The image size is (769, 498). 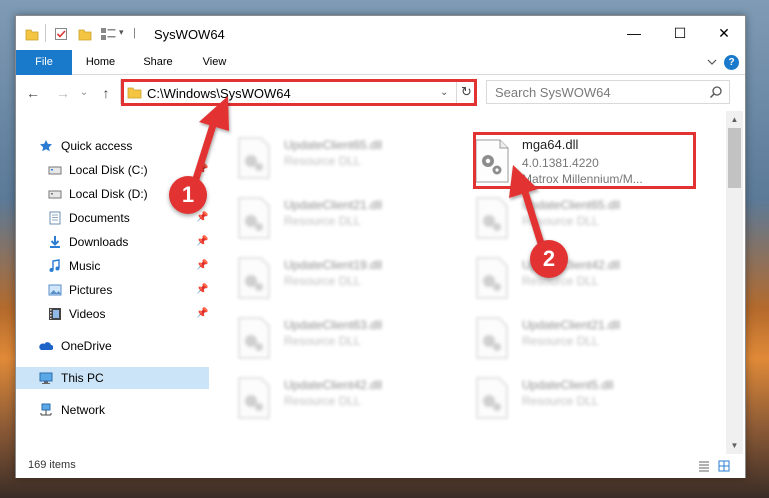 I want to click on status-bar: 169 items, so click(x=380, y=466).